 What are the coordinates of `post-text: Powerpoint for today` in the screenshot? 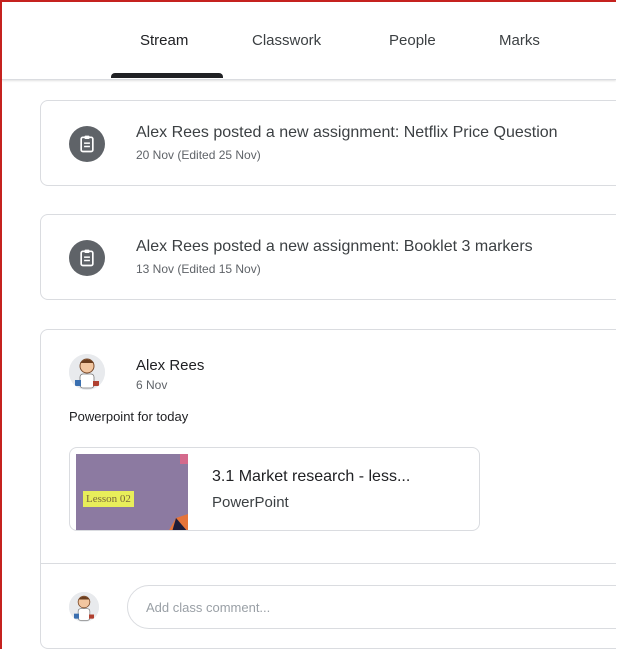 It's located at (129, 416).